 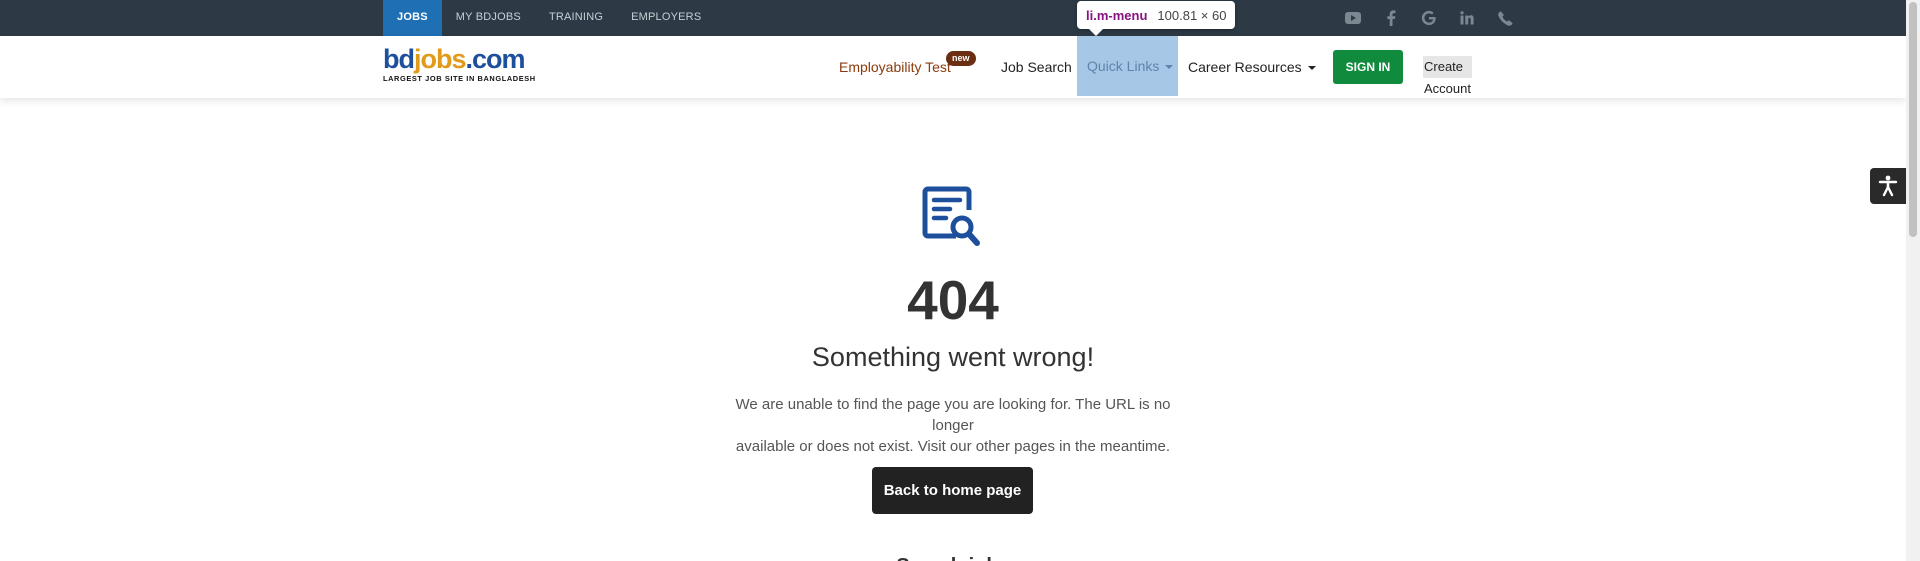 What do you see at coordinates (1245, 67) in the screenshot?
I see `career-resources-label: Career Resources` at bounding box center [1245, 67].